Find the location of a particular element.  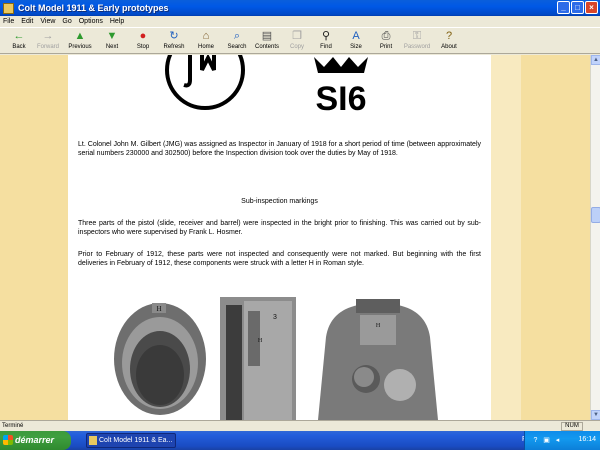

toolbar-label: Search is located at coordinates (237, 47).